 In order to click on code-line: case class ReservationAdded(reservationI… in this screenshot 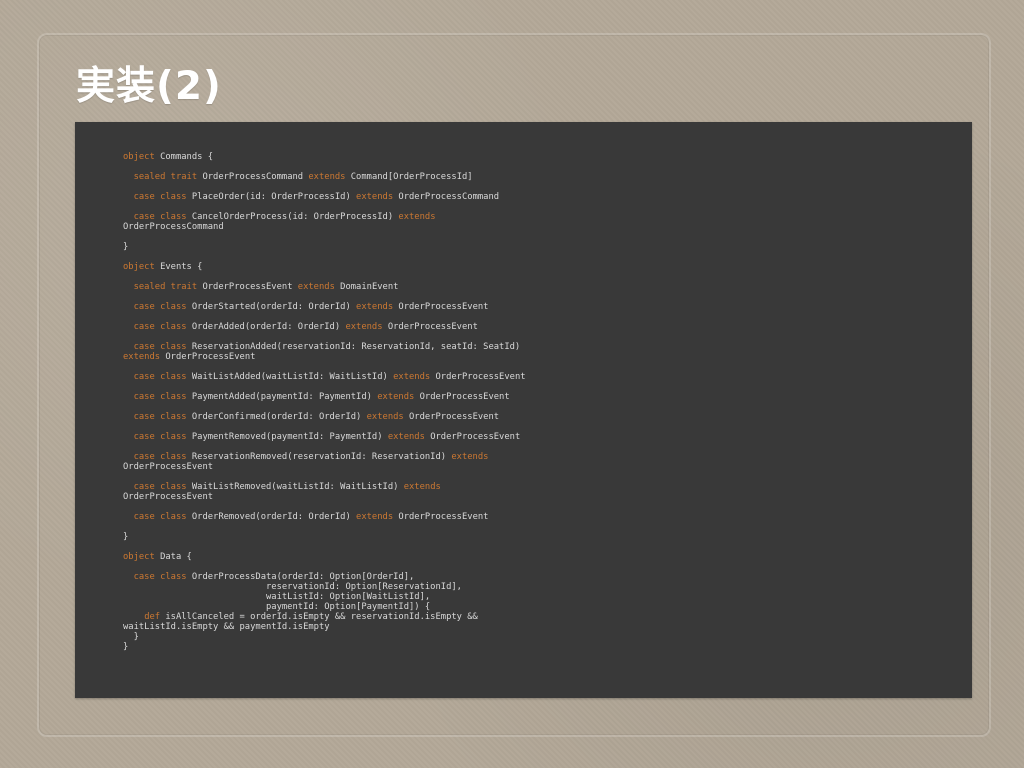, I will do `click(324, 347)`.